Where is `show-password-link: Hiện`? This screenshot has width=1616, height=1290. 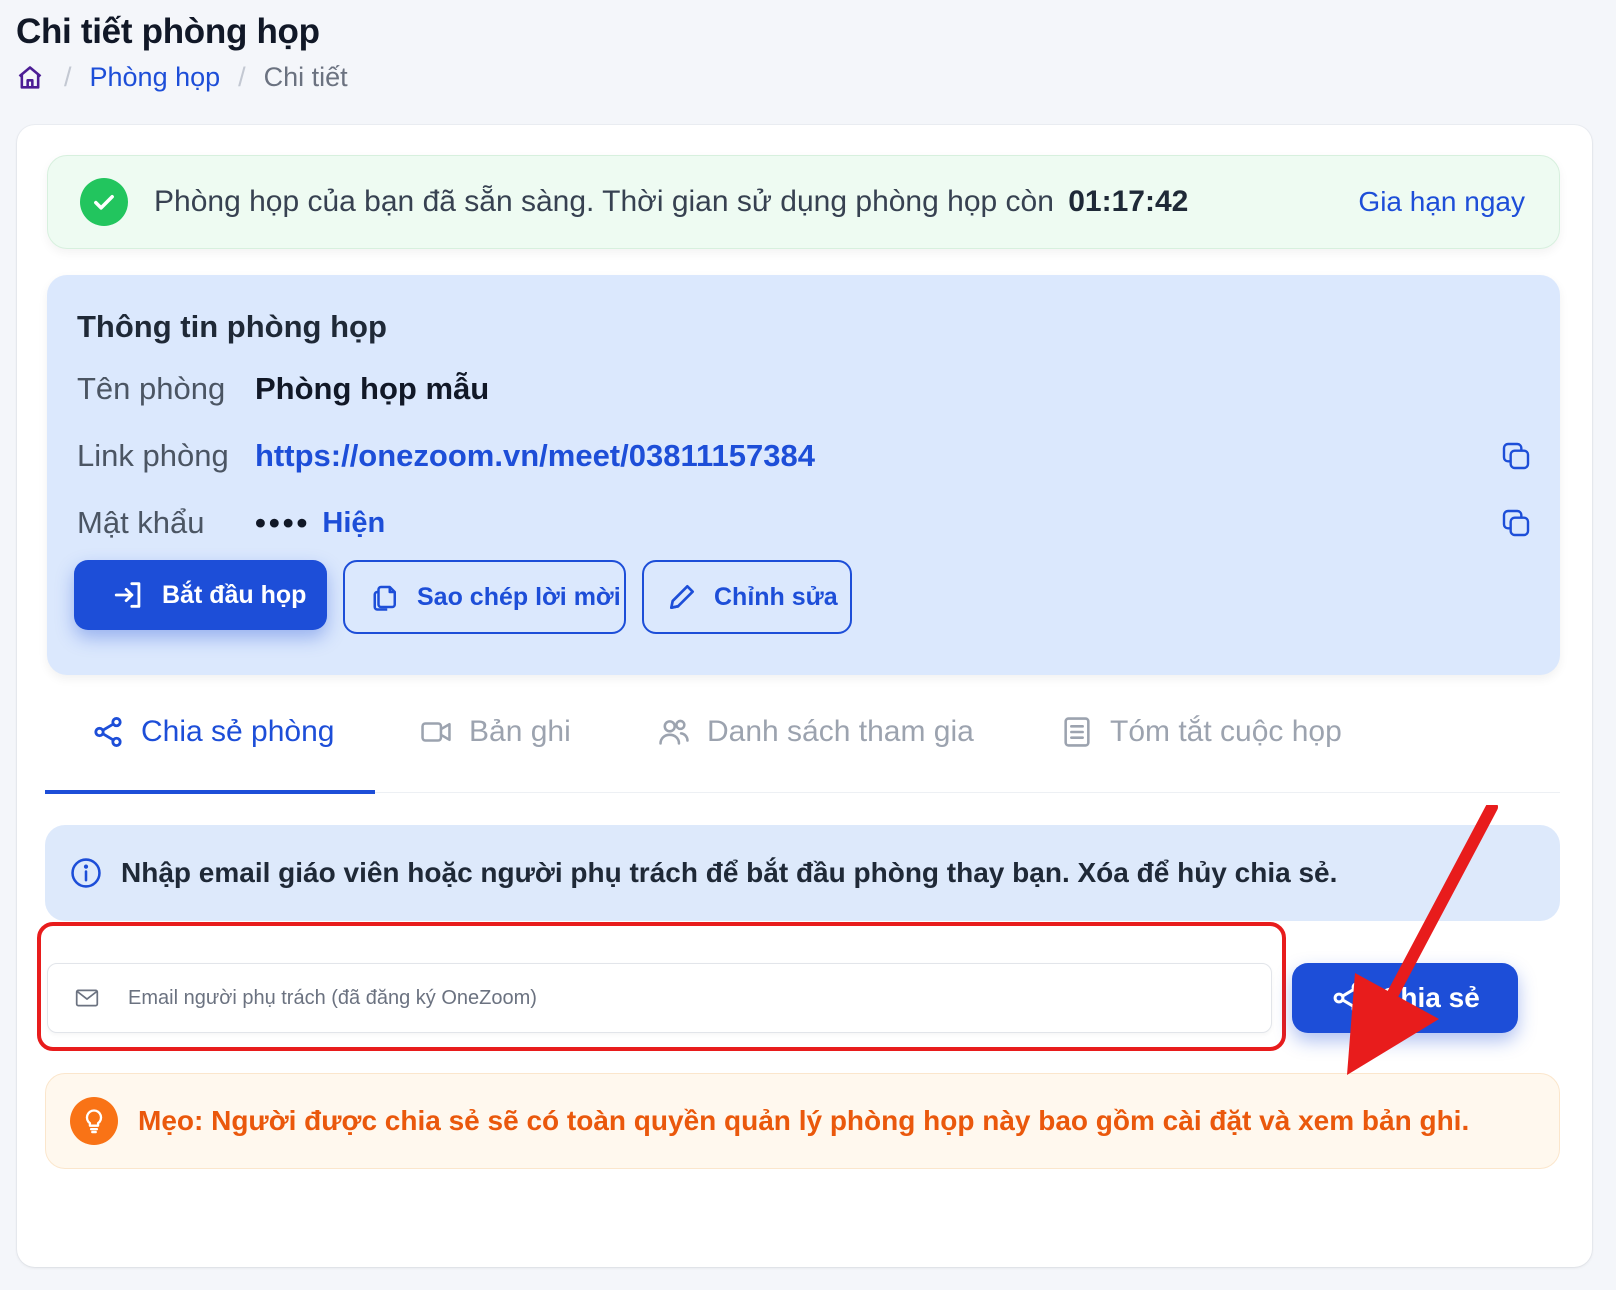
show-password-link: Hiện is located at coordinates (353, 523).